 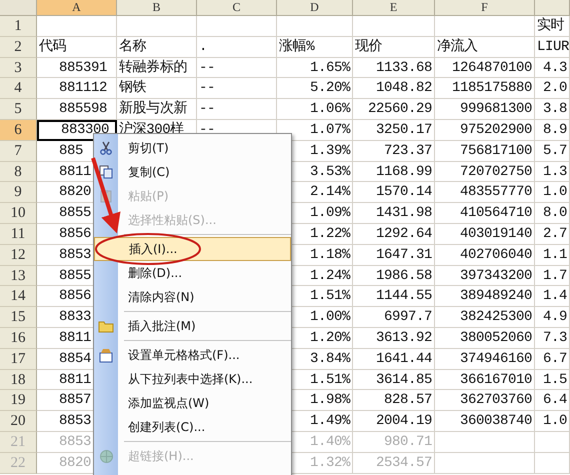 I want to click on table-cell: 22560.29, so click(x=394, y=109).